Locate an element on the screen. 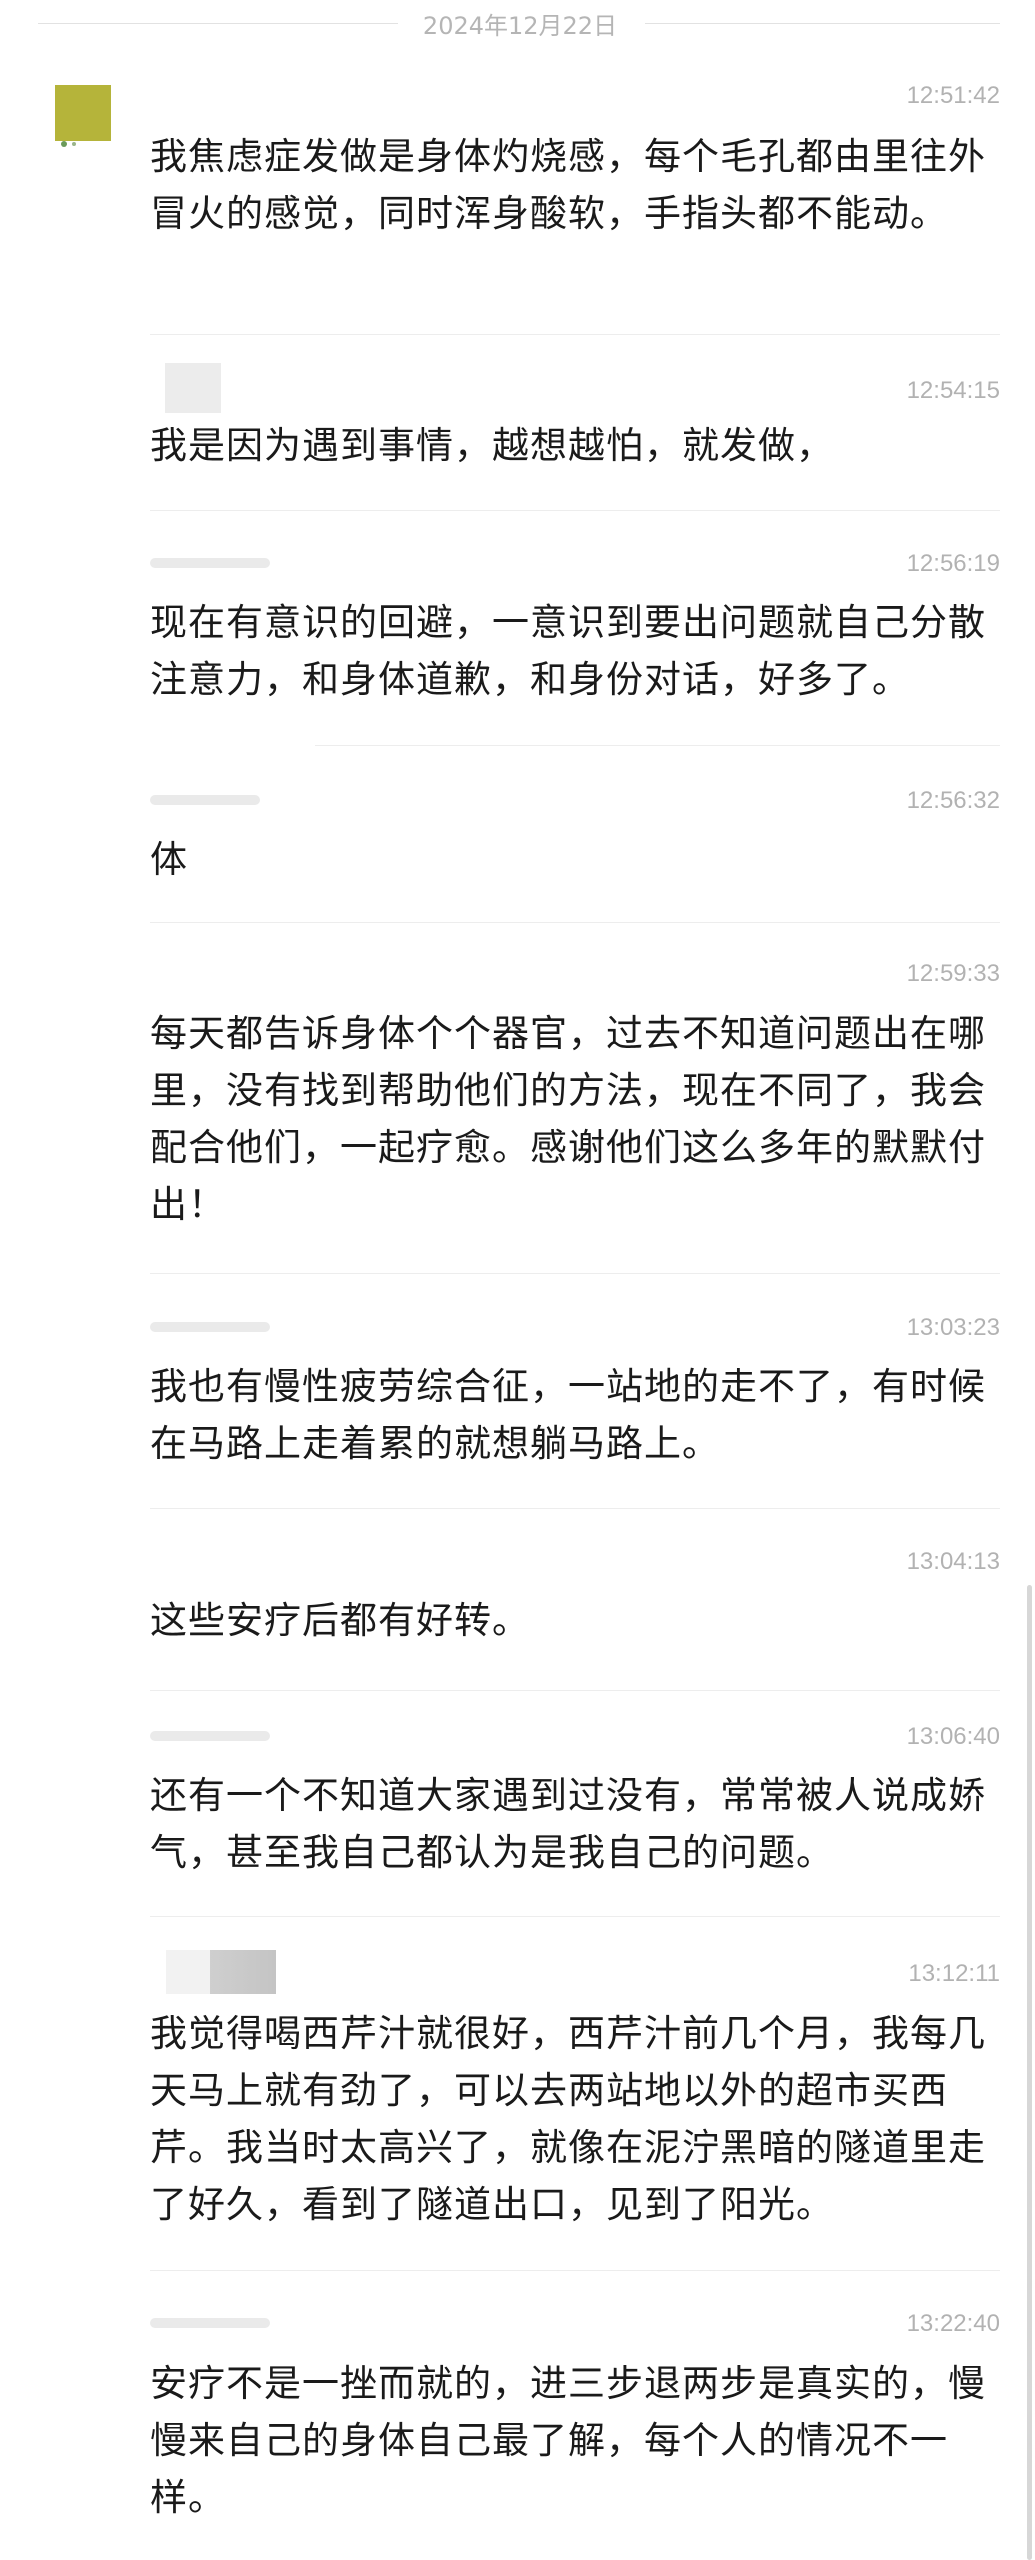 The height and width of the screenshot is (2560, 1035). message-item: 13:04:13 这些安疗后都有好转。 is located at coordinates (575, 1603).